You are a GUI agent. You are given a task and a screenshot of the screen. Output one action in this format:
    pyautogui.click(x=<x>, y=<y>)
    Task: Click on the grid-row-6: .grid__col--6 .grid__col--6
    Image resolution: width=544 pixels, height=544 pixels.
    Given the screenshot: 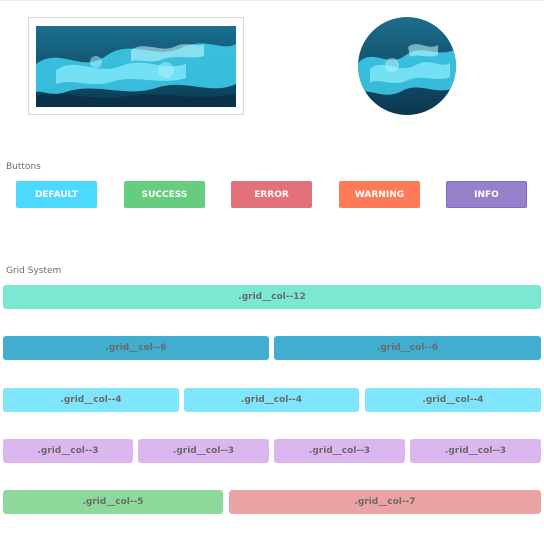 What is the action you would take?
    pyautogui.click(x=272, y=348)
    